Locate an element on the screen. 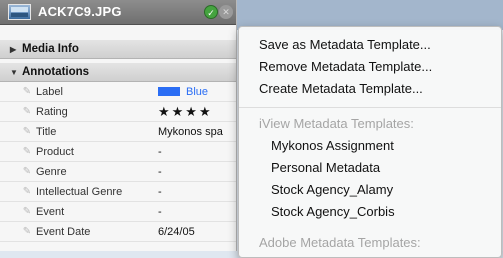 The image size is (503, 258). section-media-info: ▶ Media Info is located at coordinates (118, 49).